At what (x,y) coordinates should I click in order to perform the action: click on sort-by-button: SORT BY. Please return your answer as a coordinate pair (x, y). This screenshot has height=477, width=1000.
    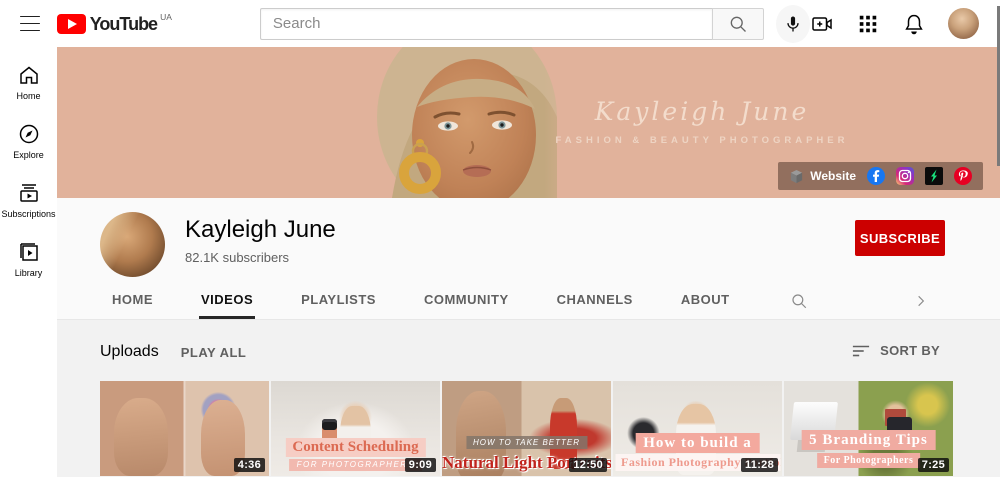
    Looking at the image, I should click on (896, 350).